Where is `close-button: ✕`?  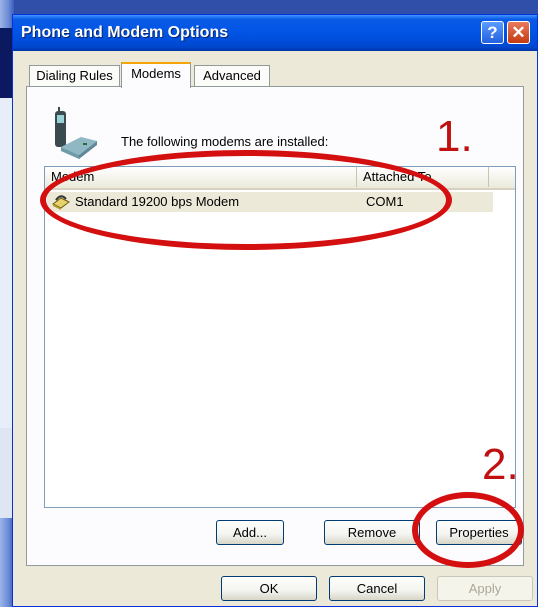
close-button: ✕ is located at coordinates (518, 32).